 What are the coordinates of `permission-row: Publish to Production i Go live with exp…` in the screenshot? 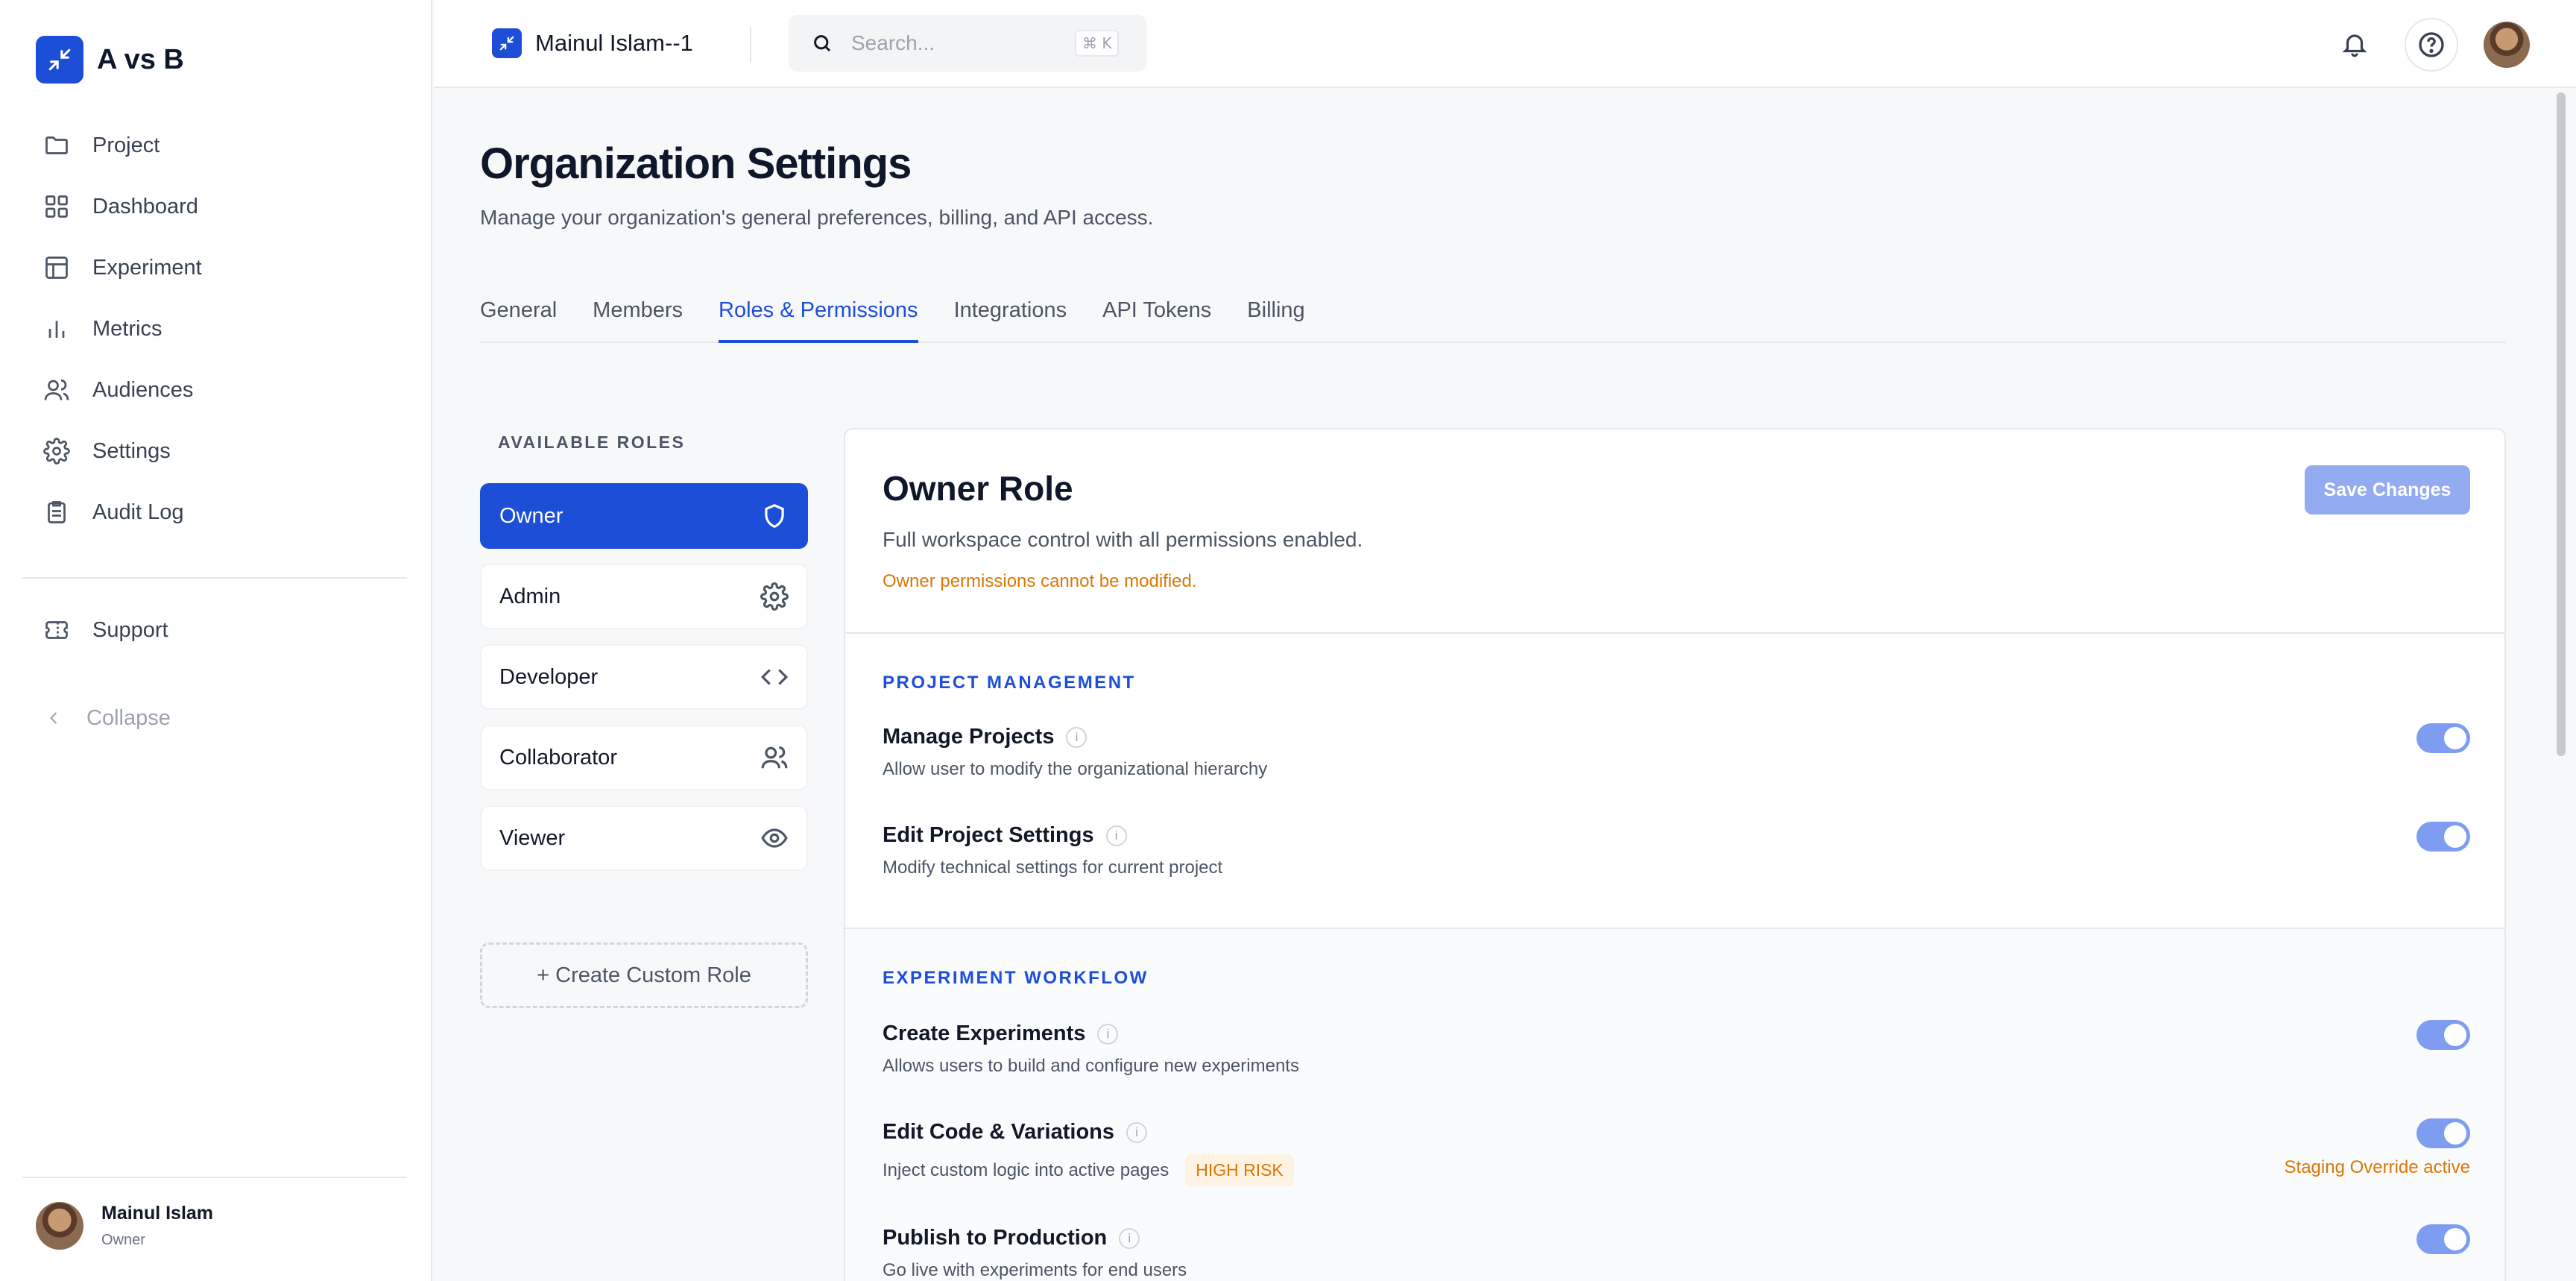 It's located at (1676, 1252).